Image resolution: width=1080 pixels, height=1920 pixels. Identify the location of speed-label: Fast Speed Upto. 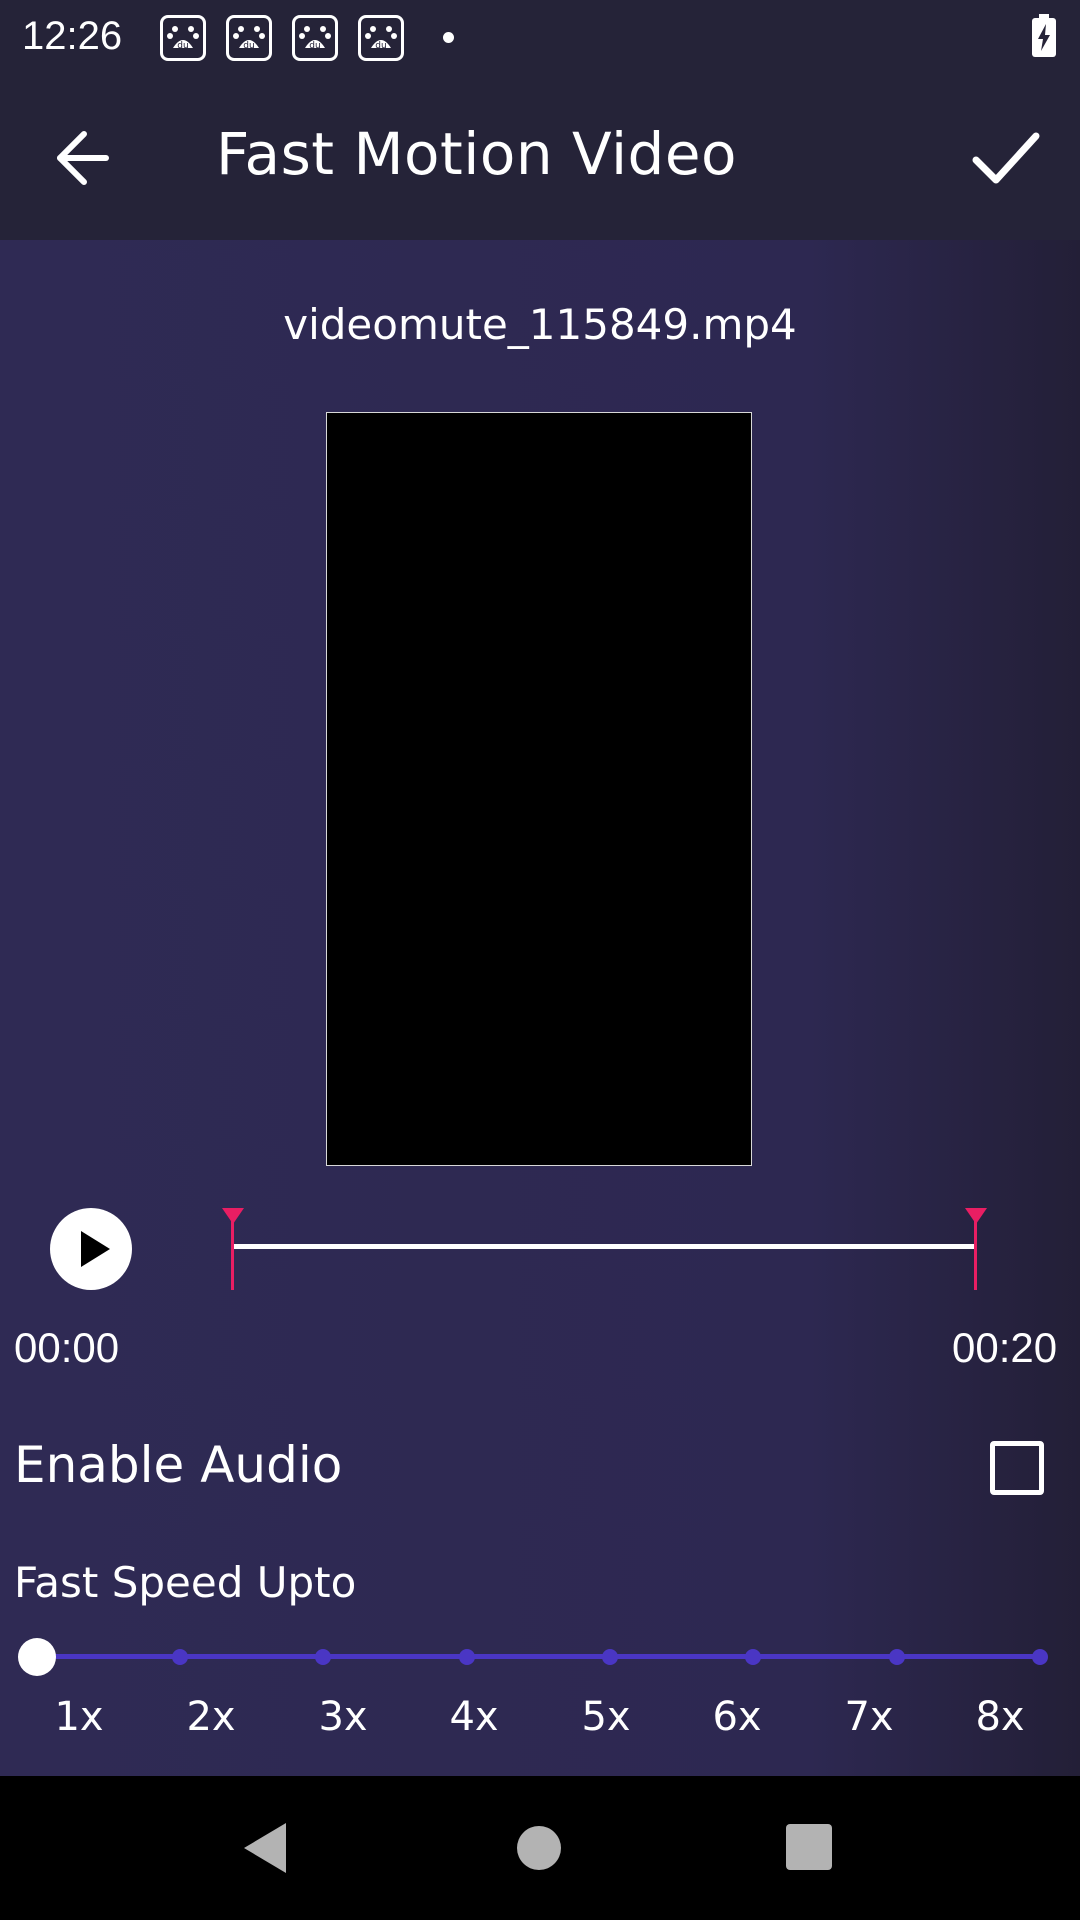
(185, 1582).